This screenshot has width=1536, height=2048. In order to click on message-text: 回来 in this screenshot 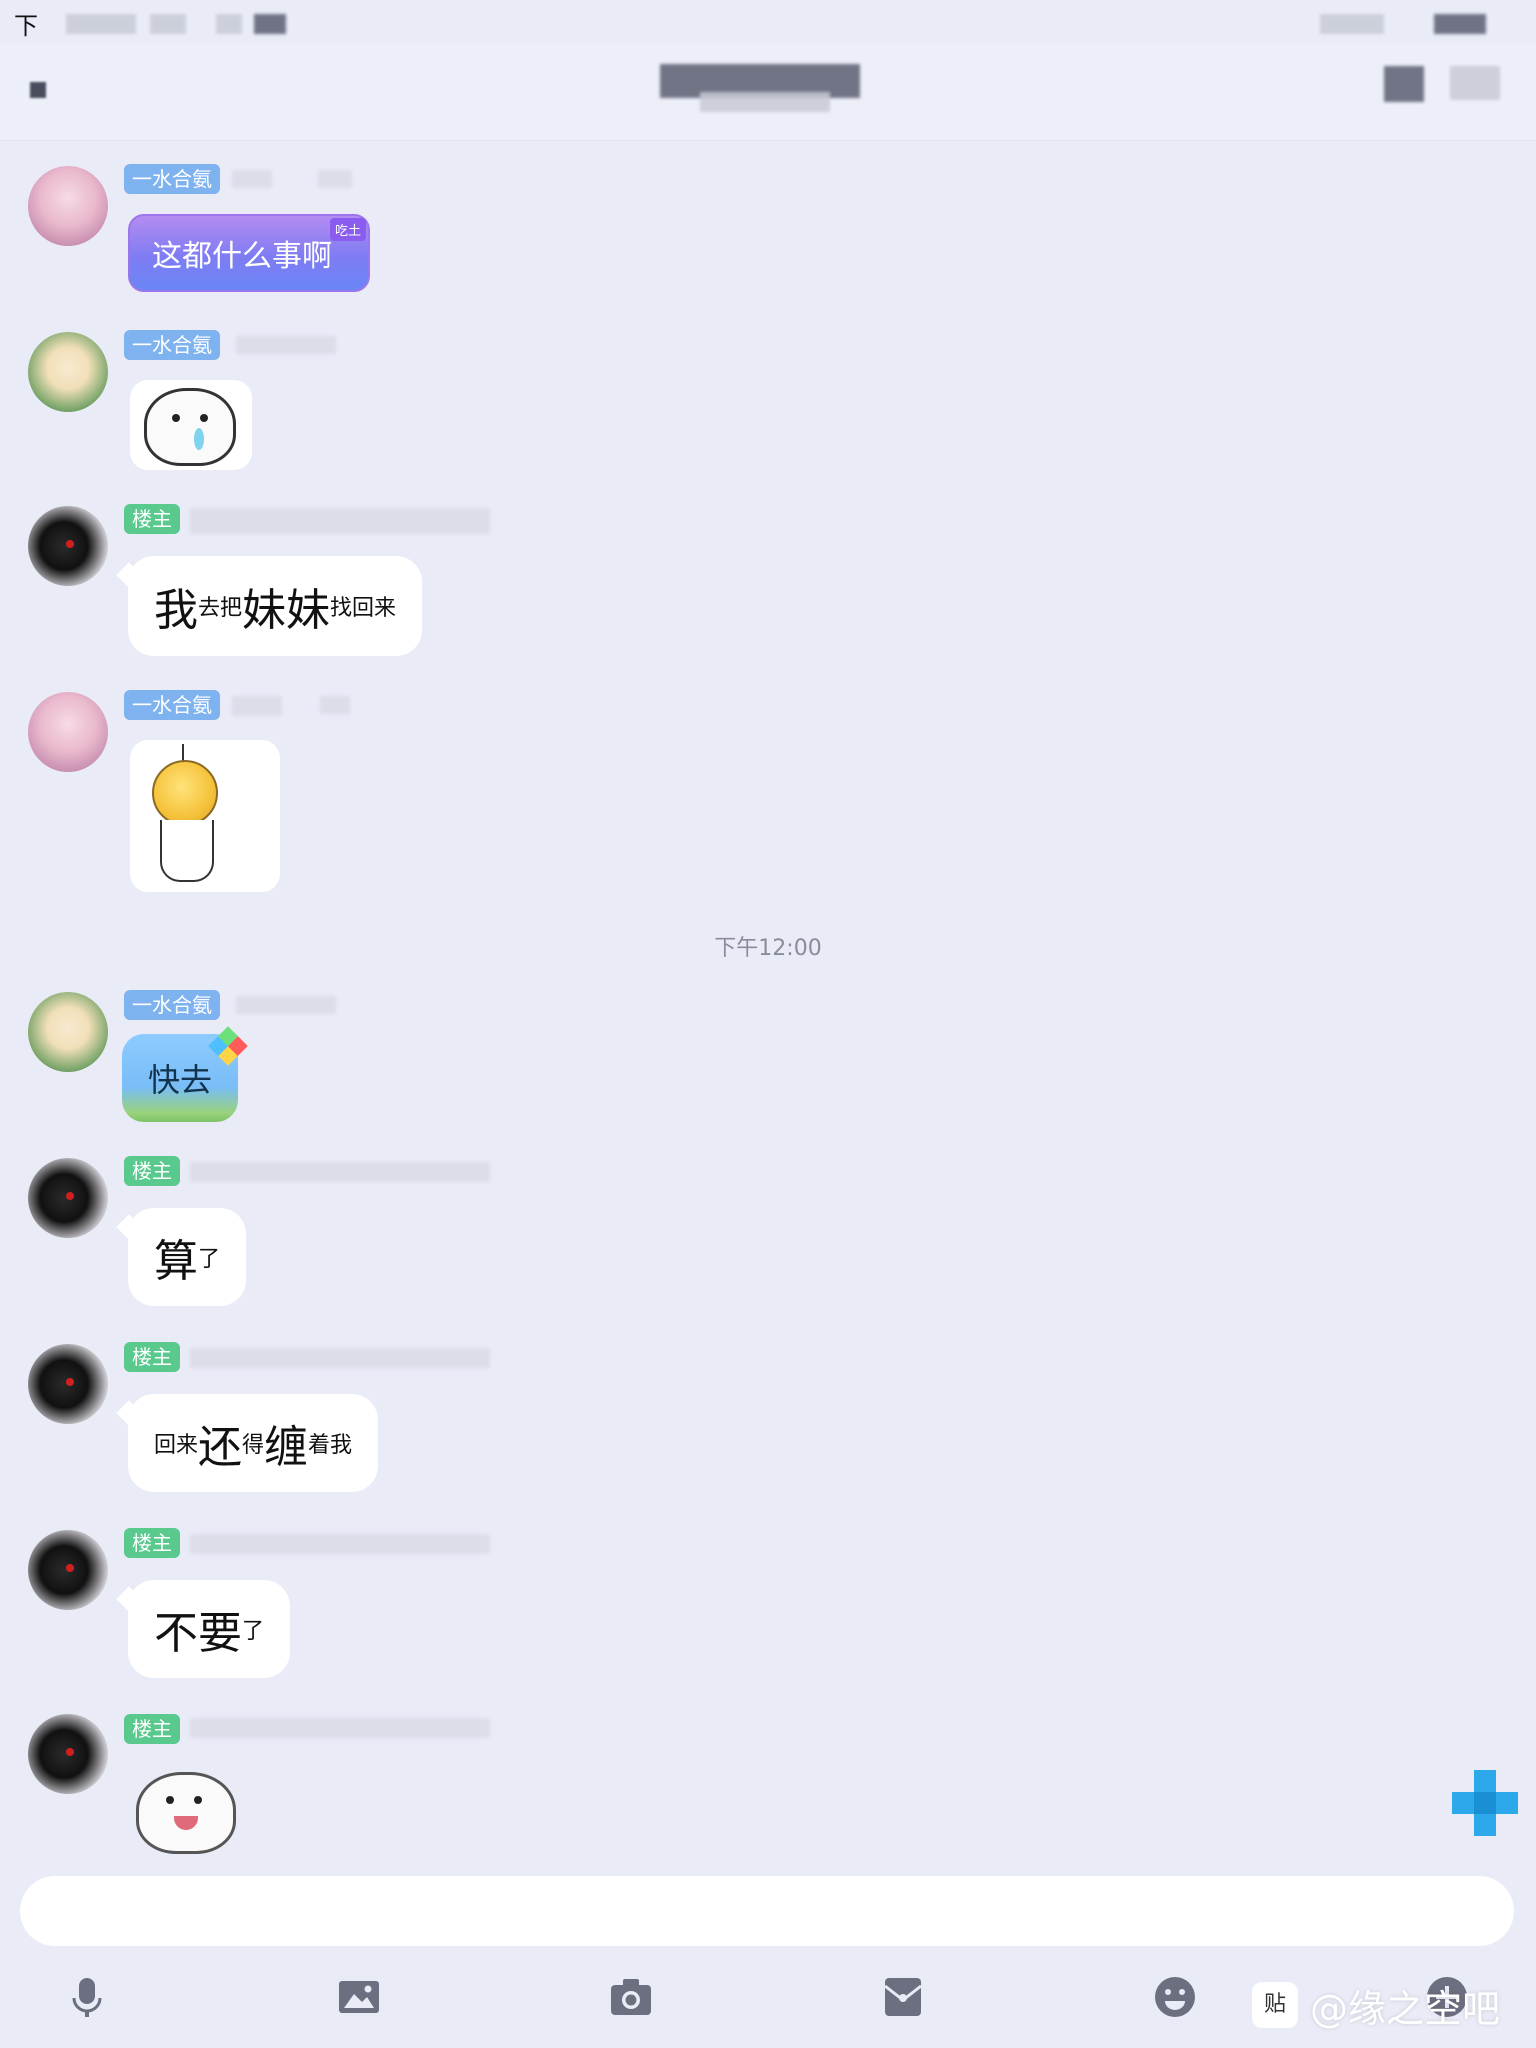, I will do `click(176, 1445)`.